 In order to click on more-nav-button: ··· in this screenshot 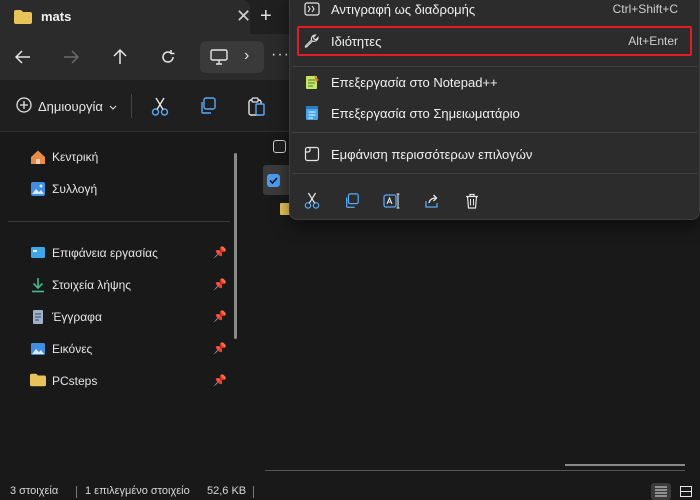, I will do `click(280, 55)`.